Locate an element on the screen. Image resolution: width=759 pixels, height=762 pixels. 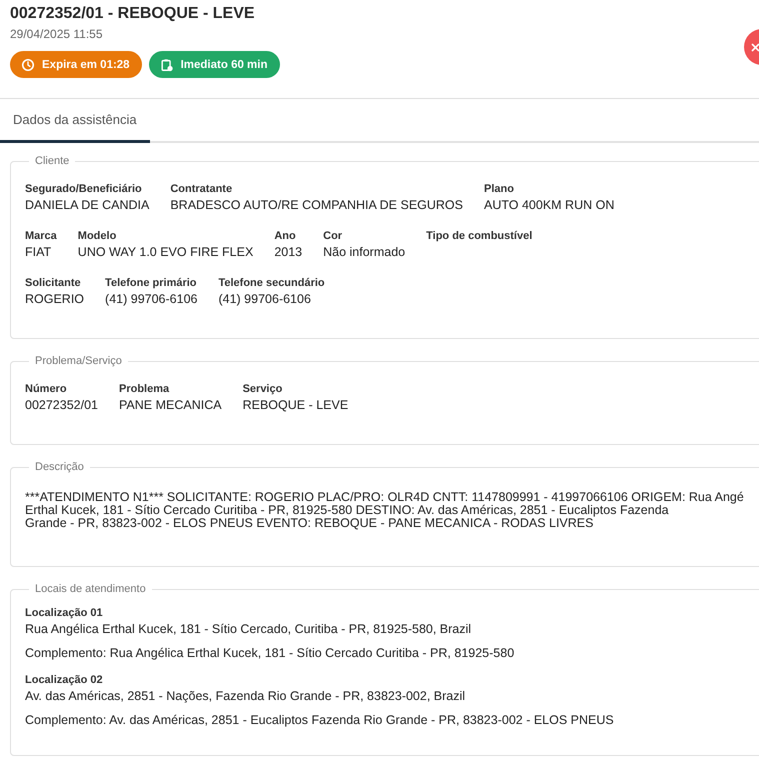
field-value: 2013 is located at coordinates (288, 252).